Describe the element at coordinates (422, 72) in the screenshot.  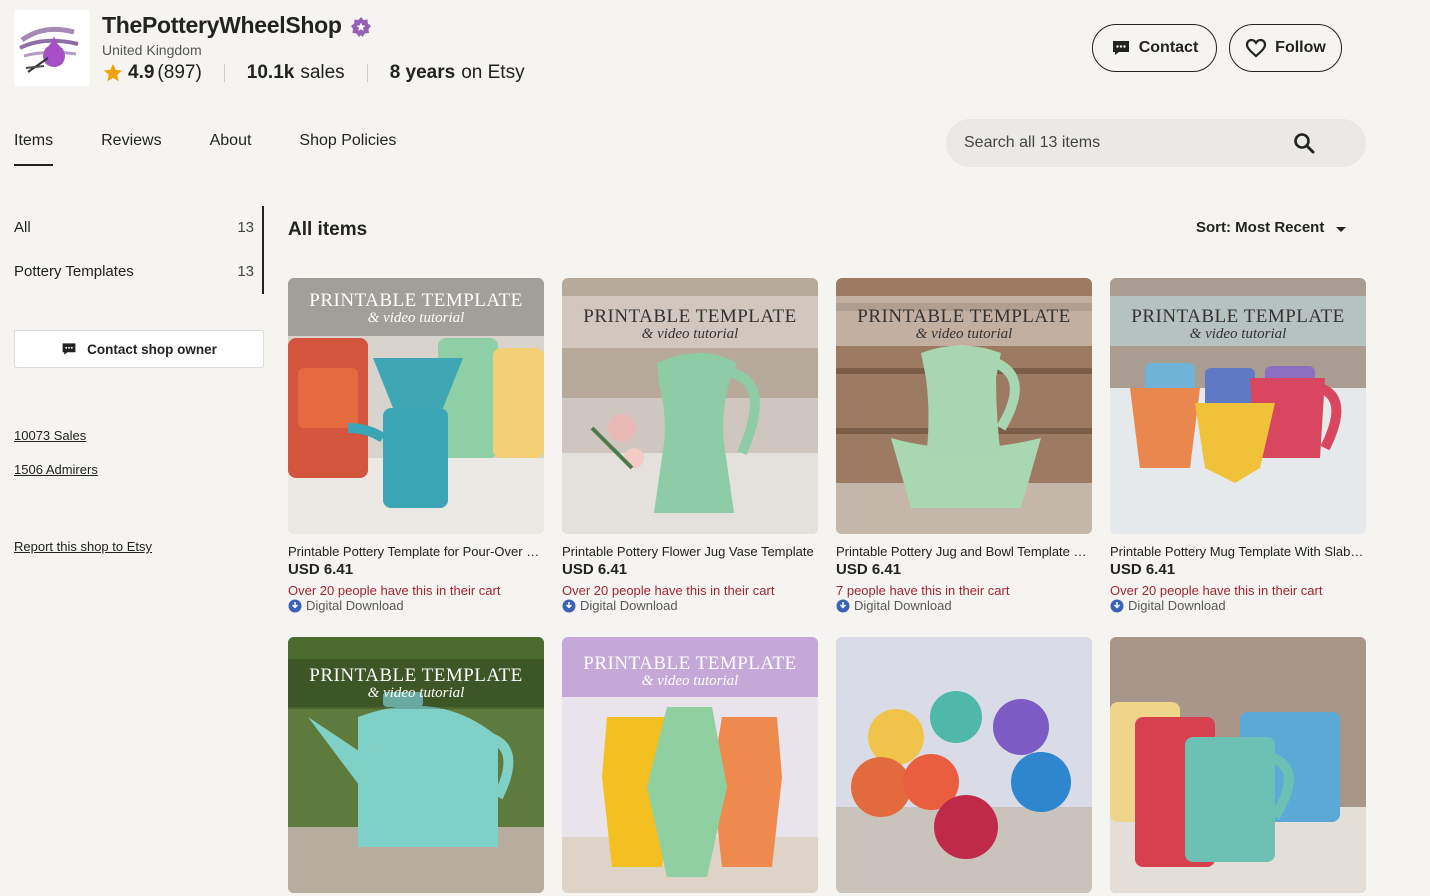
I see `years-value: 8 years` at that location.